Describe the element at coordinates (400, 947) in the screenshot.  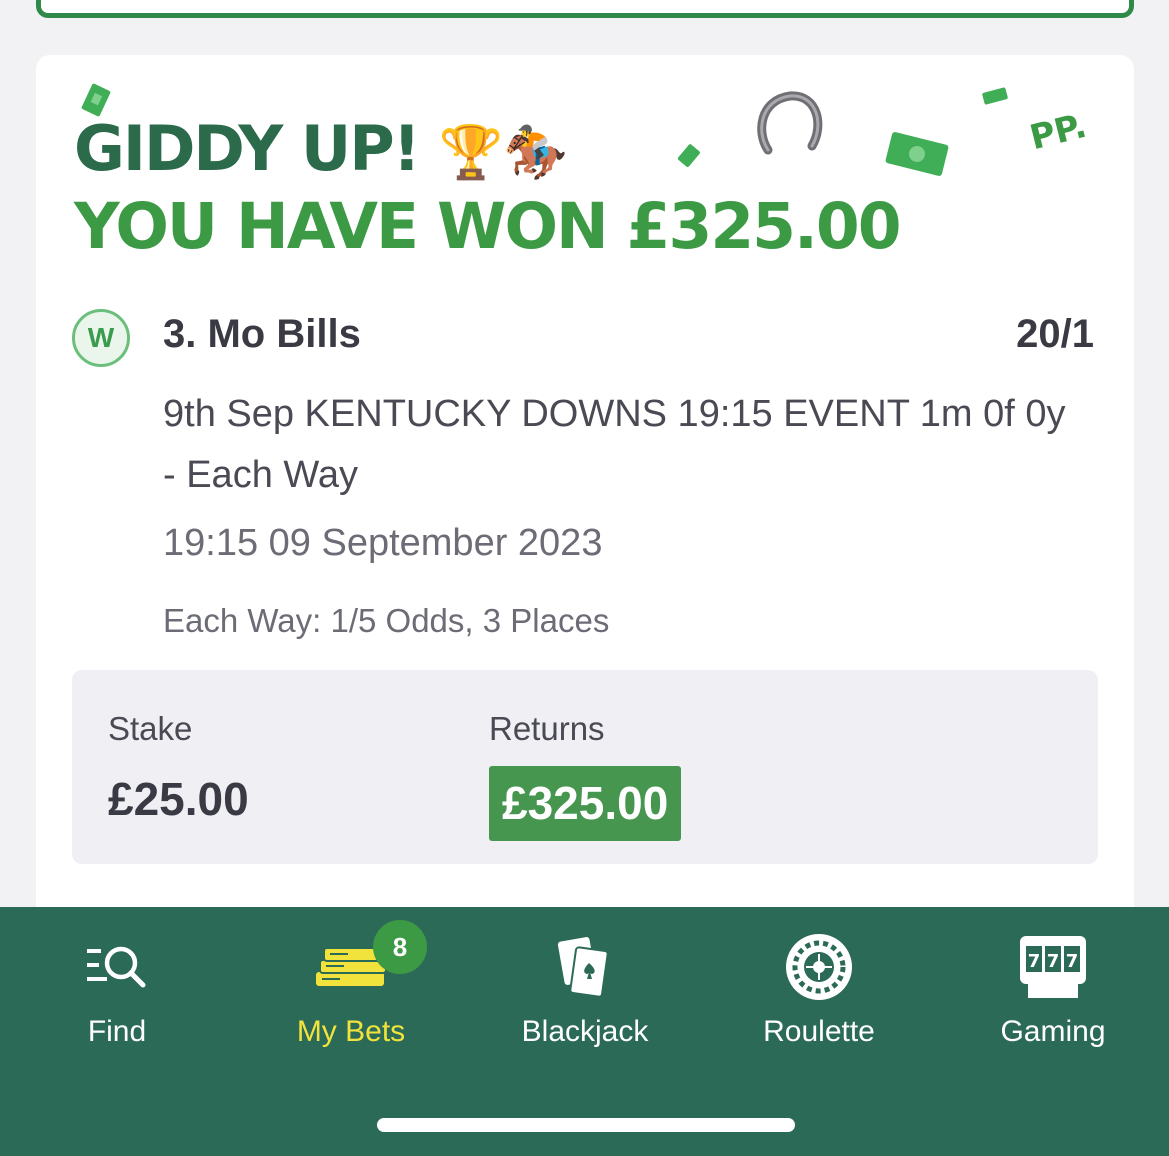
I see `my-bets-count-badge: 8` at that location.